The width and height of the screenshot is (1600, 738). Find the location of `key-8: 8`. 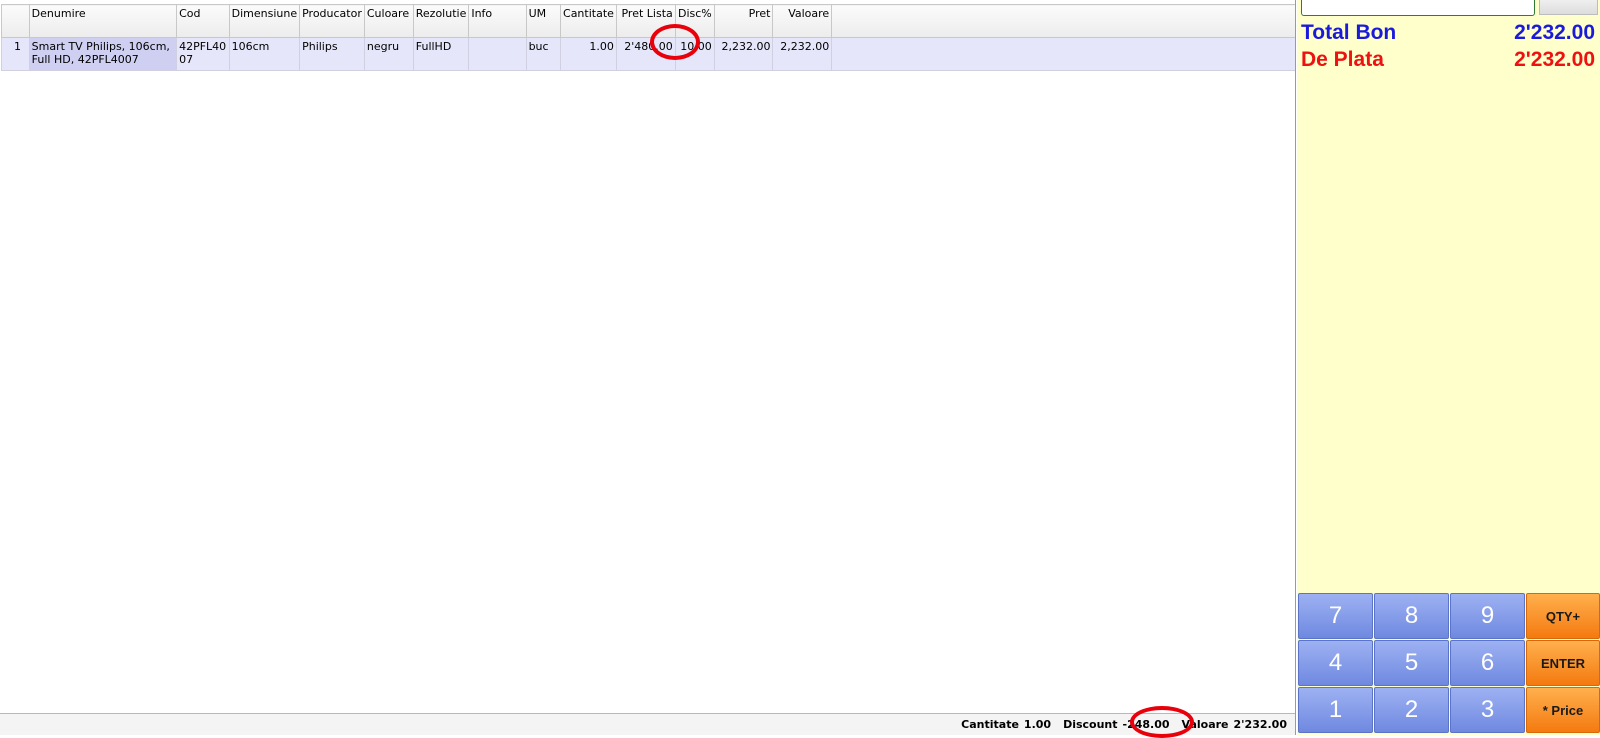

key-8: 8 is located at coordinates (1411, 616).